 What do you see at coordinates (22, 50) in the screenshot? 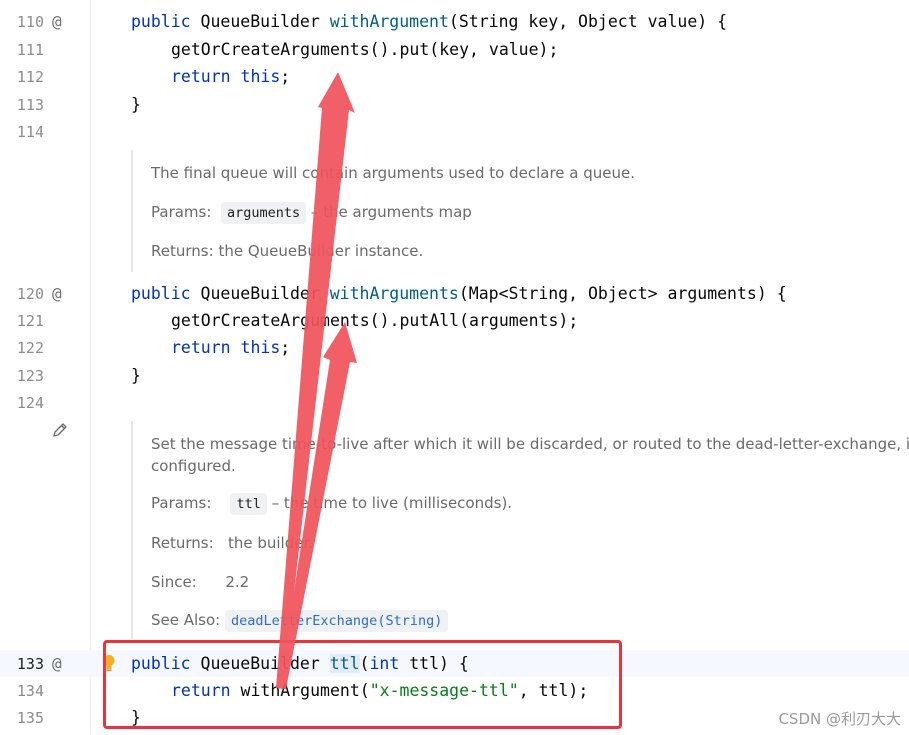
I see `line-number: 111` at bounding box center [22, 50].